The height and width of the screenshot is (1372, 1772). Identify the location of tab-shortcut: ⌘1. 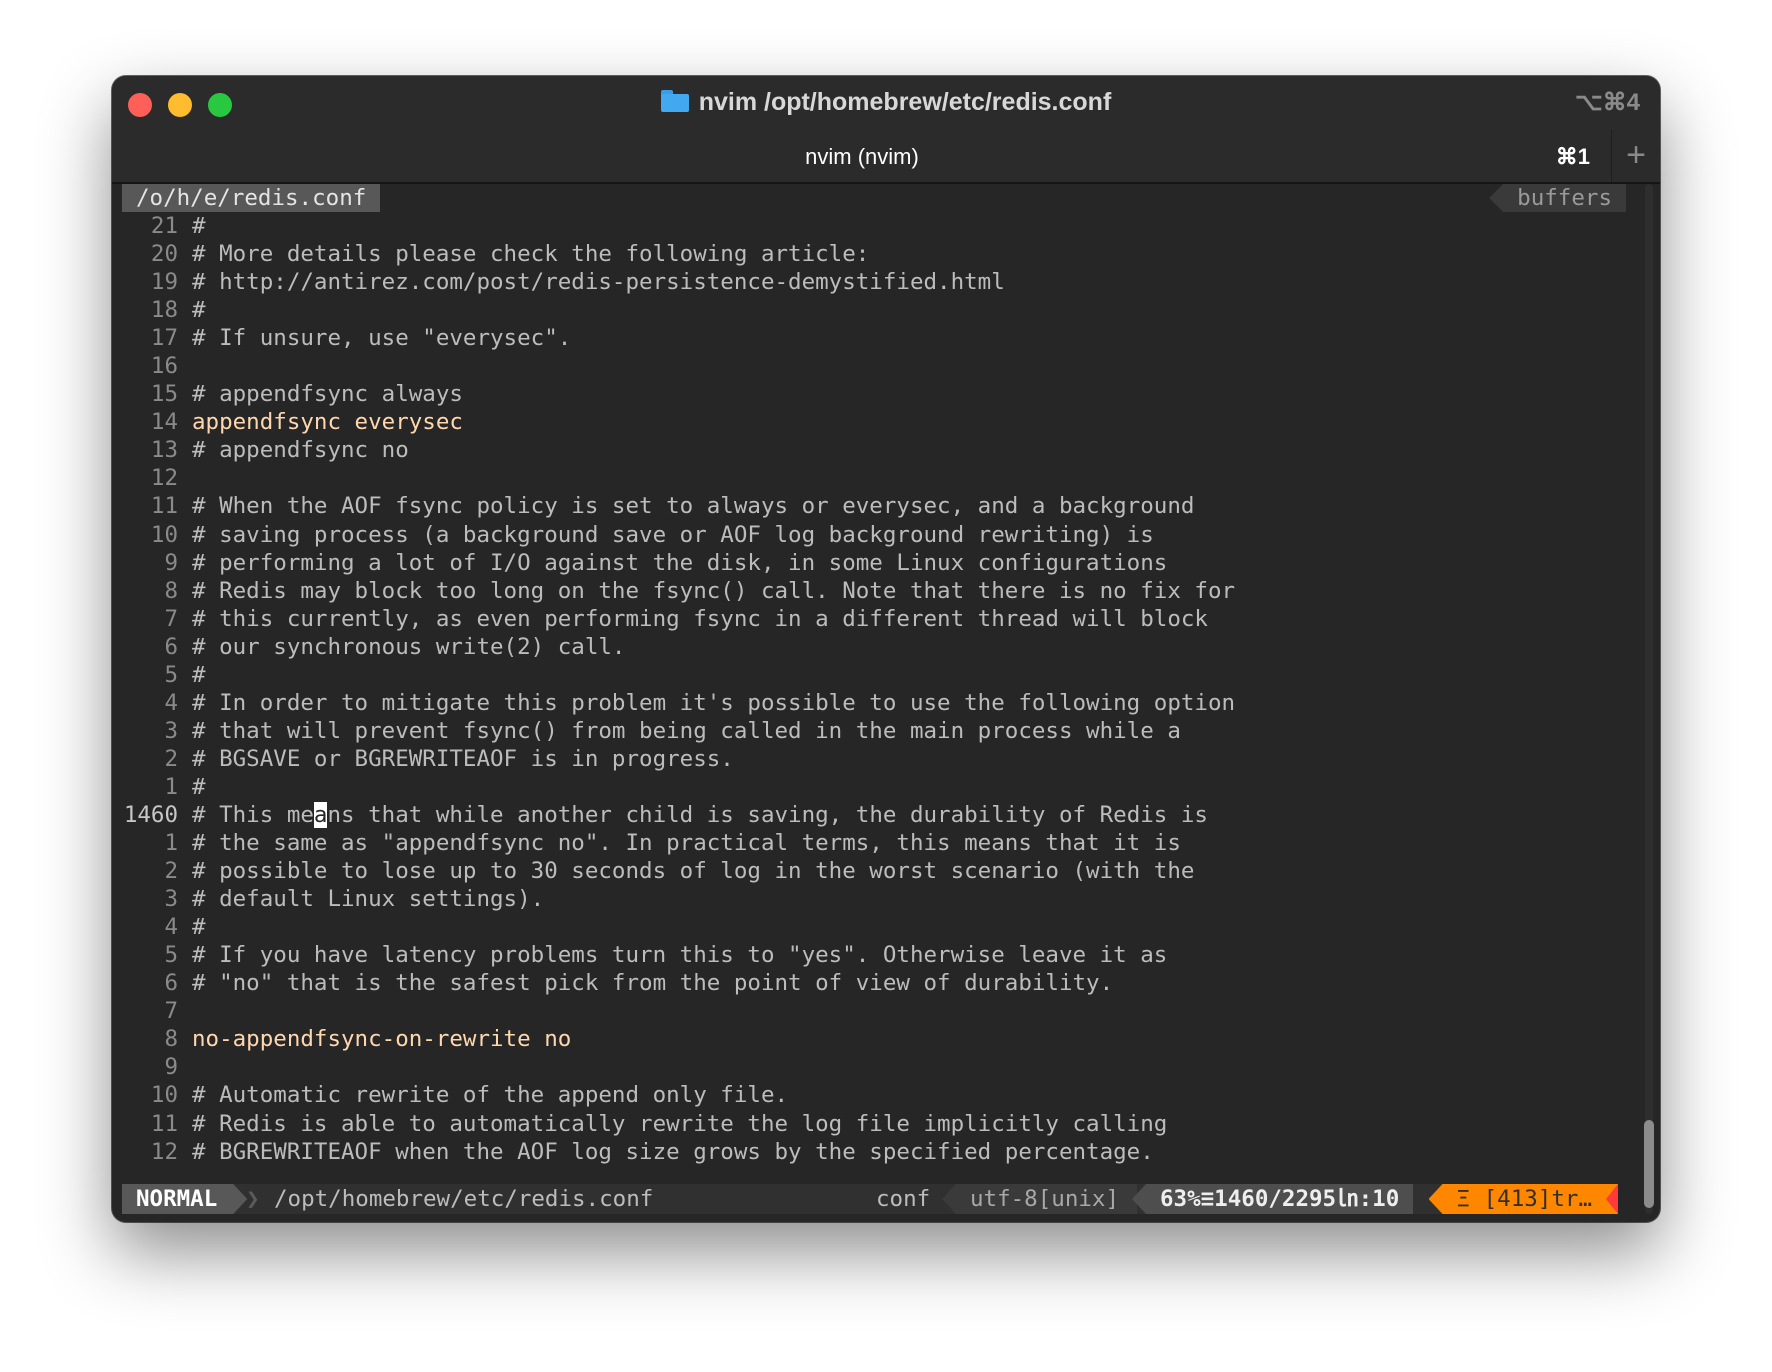
(1572, 156).